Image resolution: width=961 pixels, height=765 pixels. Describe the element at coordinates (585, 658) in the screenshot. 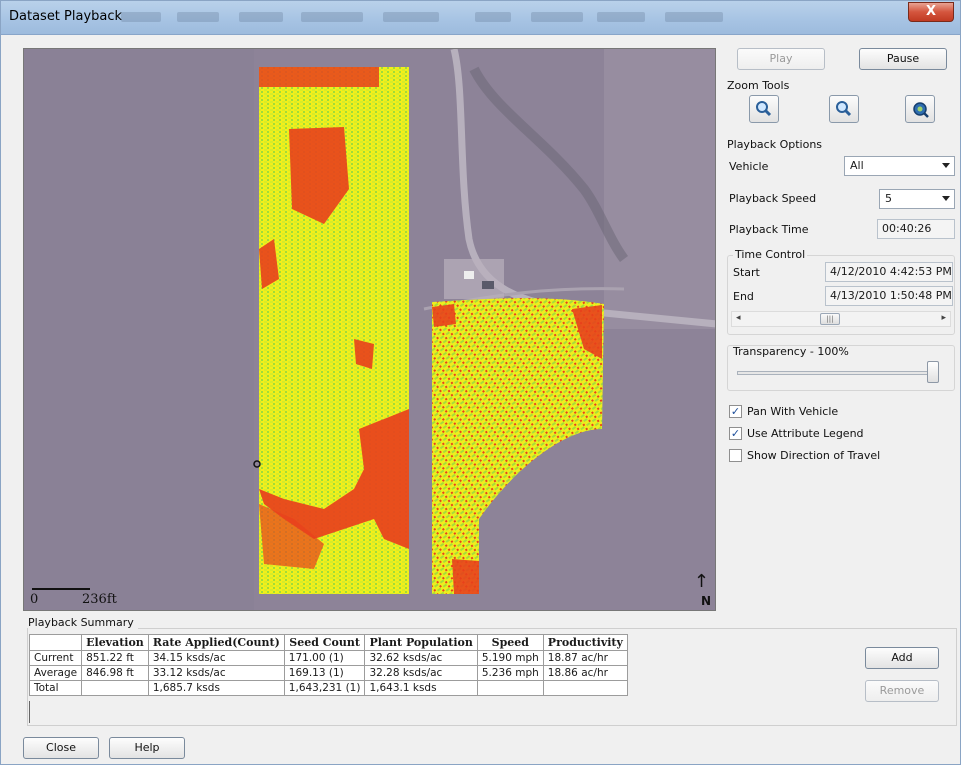

I see `table-cell: 18.87 ac/hr` at that location.